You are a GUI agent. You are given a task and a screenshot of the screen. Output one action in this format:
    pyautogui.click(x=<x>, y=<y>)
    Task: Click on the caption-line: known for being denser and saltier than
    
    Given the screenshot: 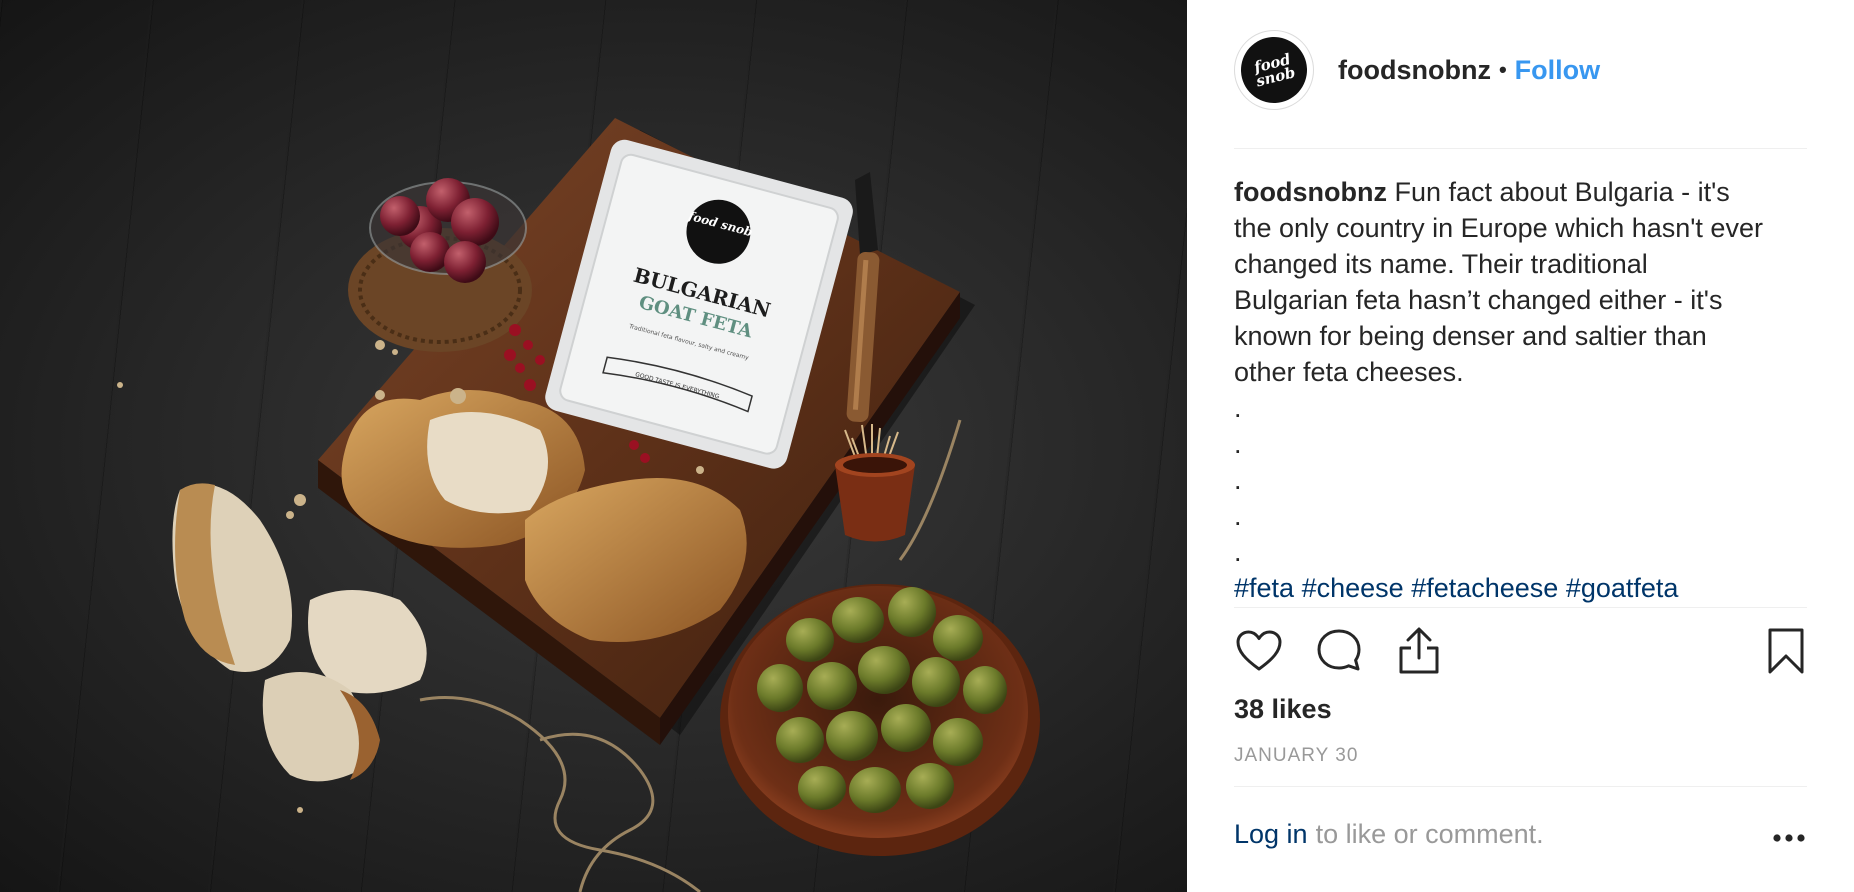 What is the action you would take?
    pyautogui.click(x=1470, y=336)
    